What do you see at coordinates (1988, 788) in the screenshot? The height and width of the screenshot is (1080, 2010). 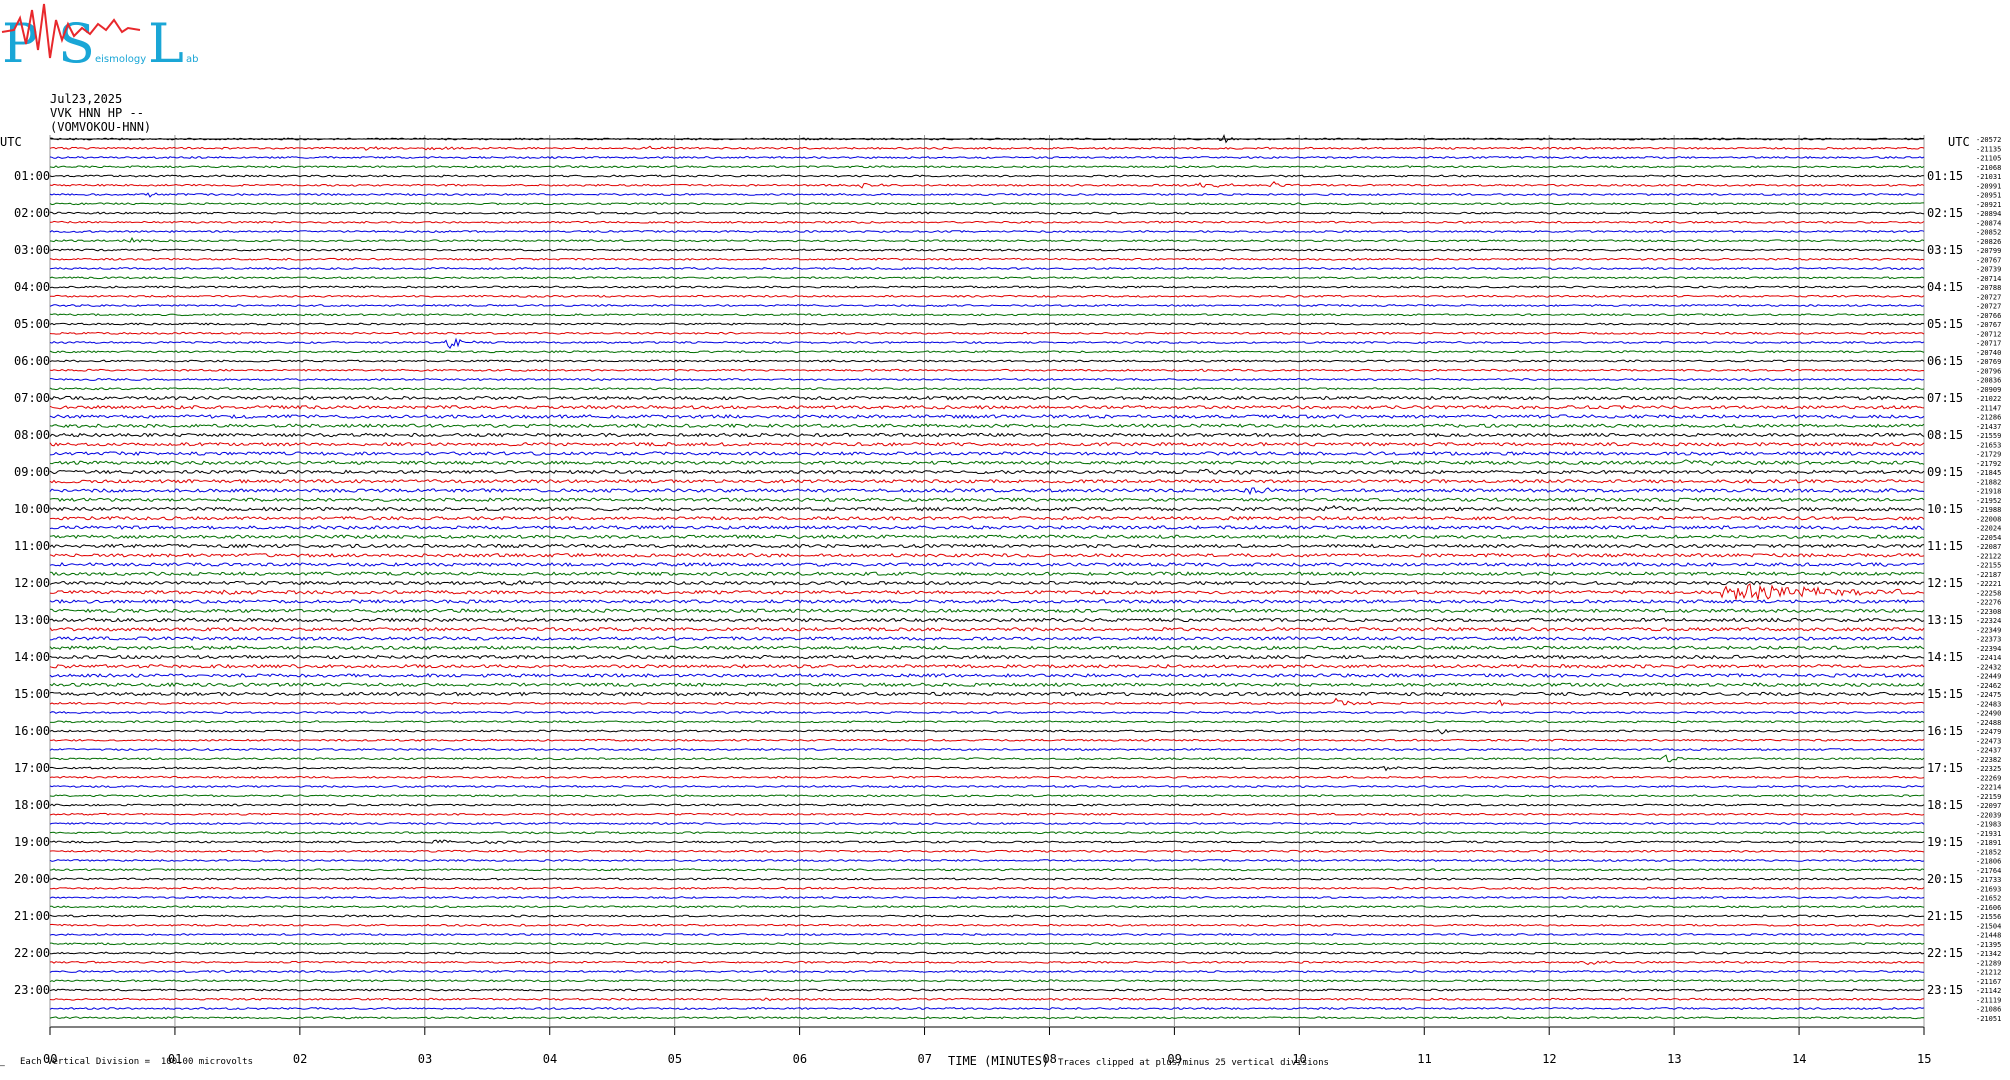 I see `row-offset-label: -22214` at bounding box center [1988, 788].